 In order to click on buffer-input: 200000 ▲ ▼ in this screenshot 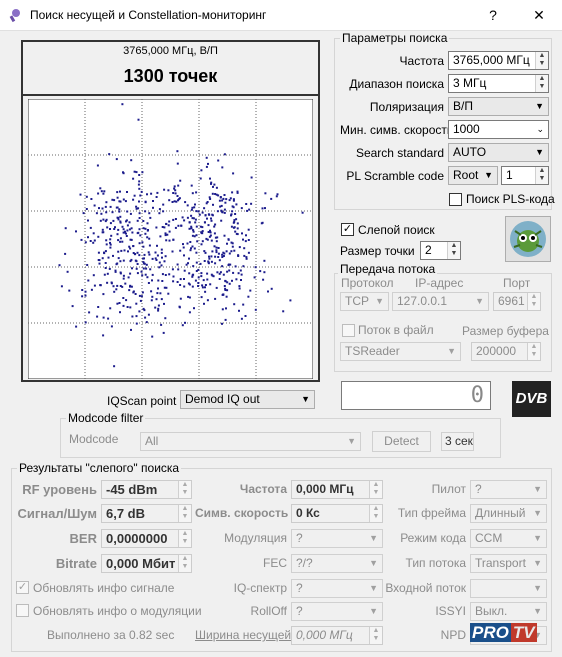, I will do `click(506, 351)`.